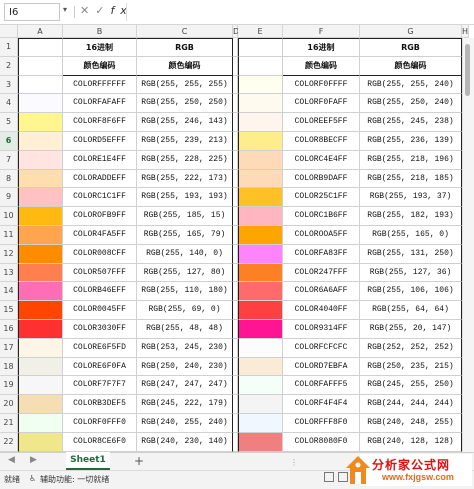 This screenshot has height=489, width=474. What do you see at coordinates (321, 122) in the screenshot?
I see `hex-code-cell: COLOREEF5FF` at bounding box center [321, 122].